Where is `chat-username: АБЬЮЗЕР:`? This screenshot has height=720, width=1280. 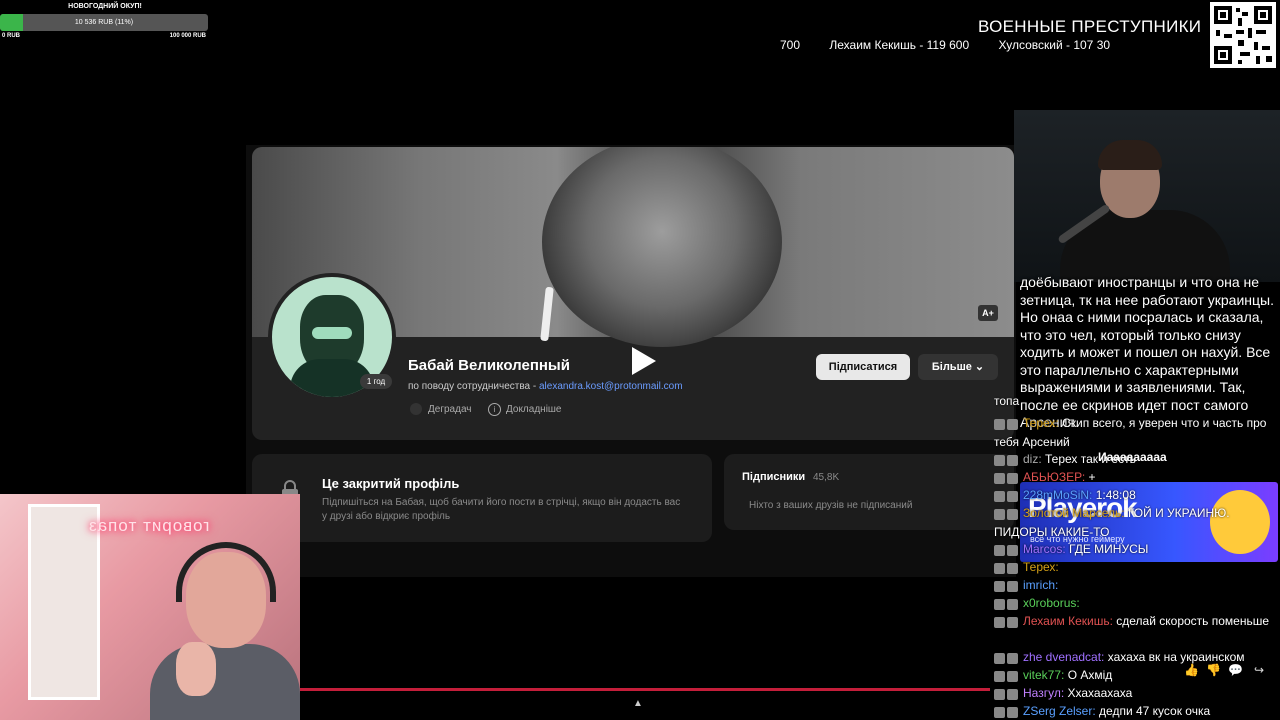
chat-username: АБЬЮЗЕР: is located at coordinates (1056, 477).